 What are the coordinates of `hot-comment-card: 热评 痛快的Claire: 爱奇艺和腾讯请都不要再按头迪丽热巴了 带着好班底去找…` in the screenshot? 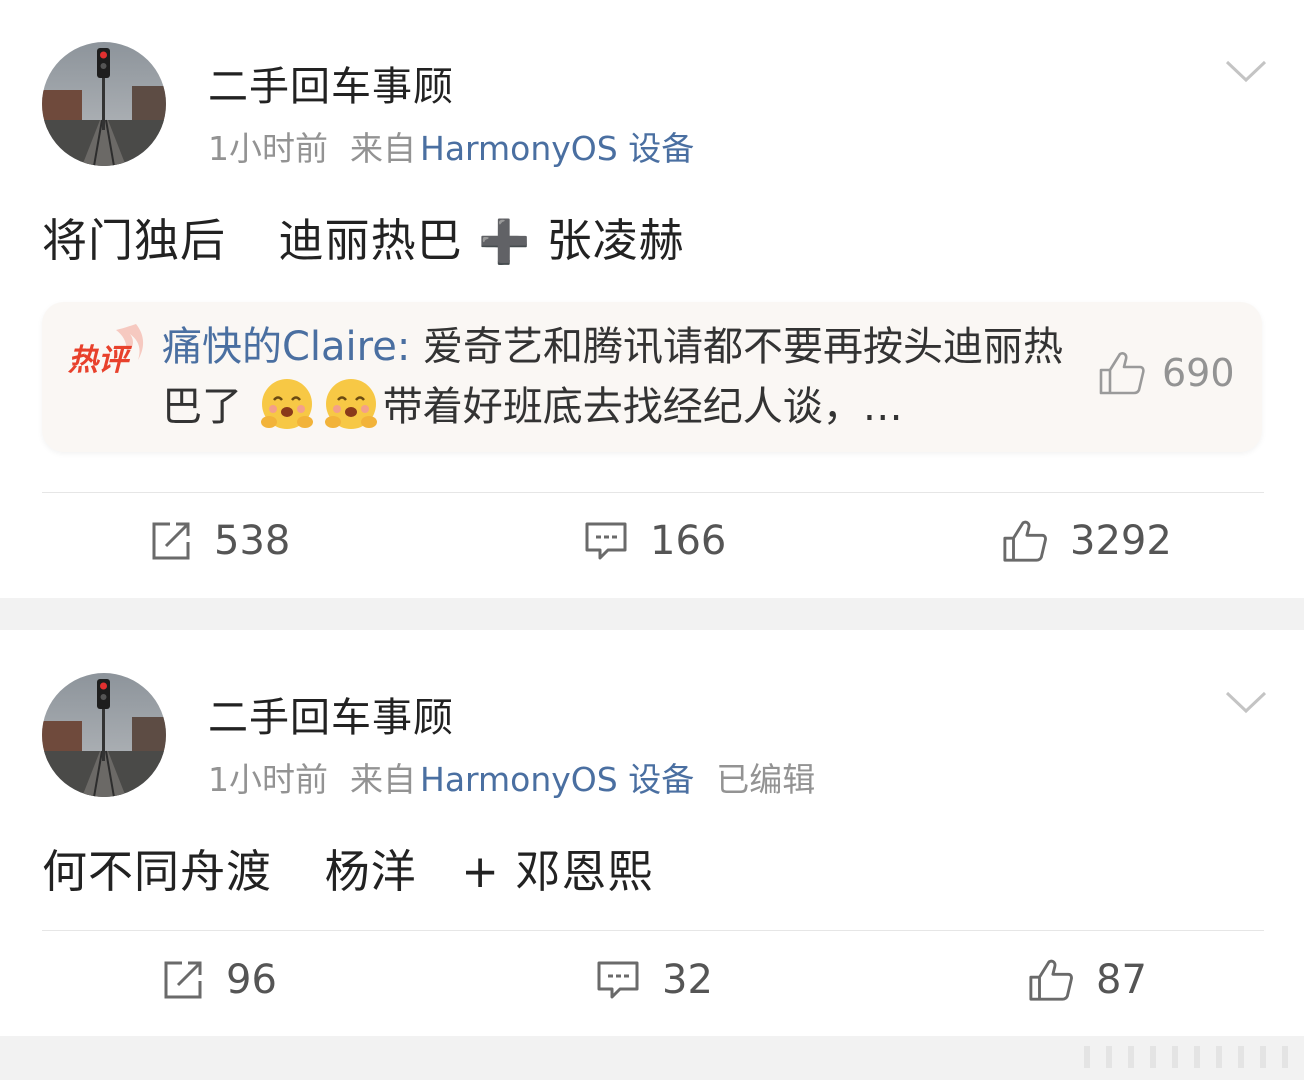 It's located at (652, 377).